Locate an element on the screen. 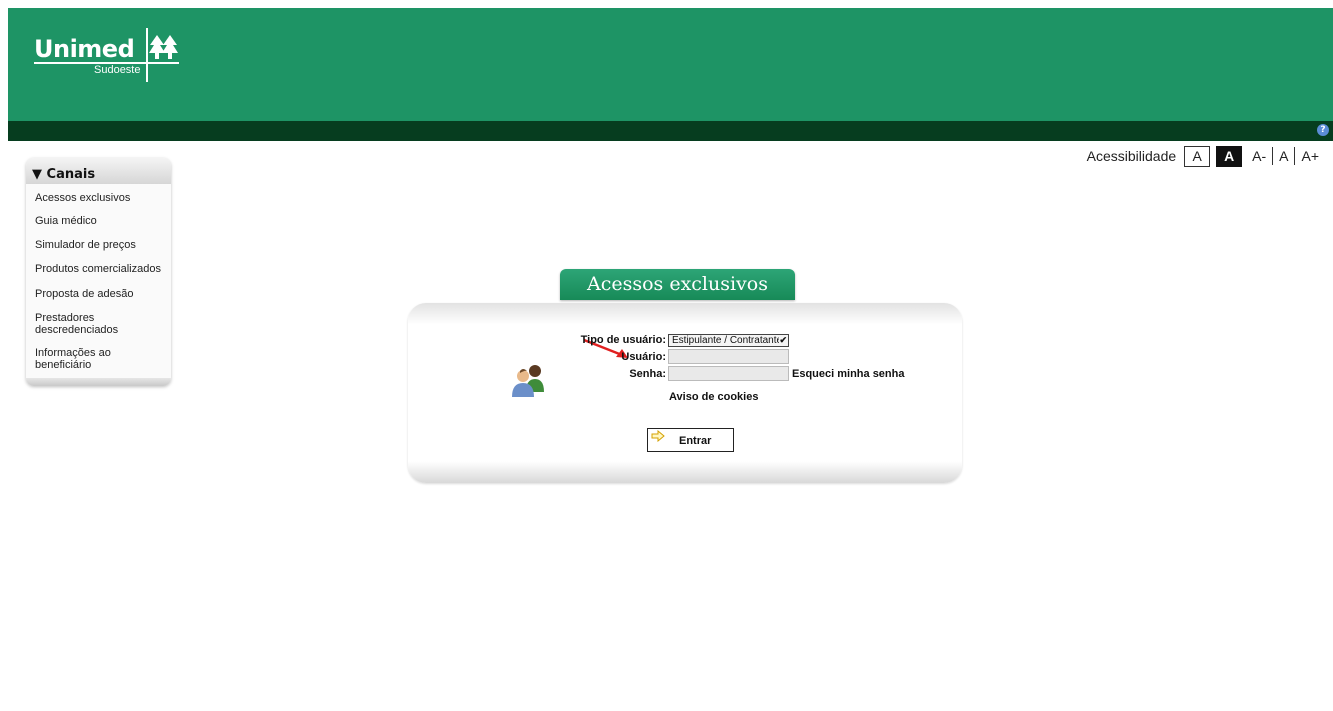 The width and height of the screenshot is (1333, 711). sidebar-item-informacoes-beneficiario: Informações ao beneficiário is located at coordinates (76, 359).